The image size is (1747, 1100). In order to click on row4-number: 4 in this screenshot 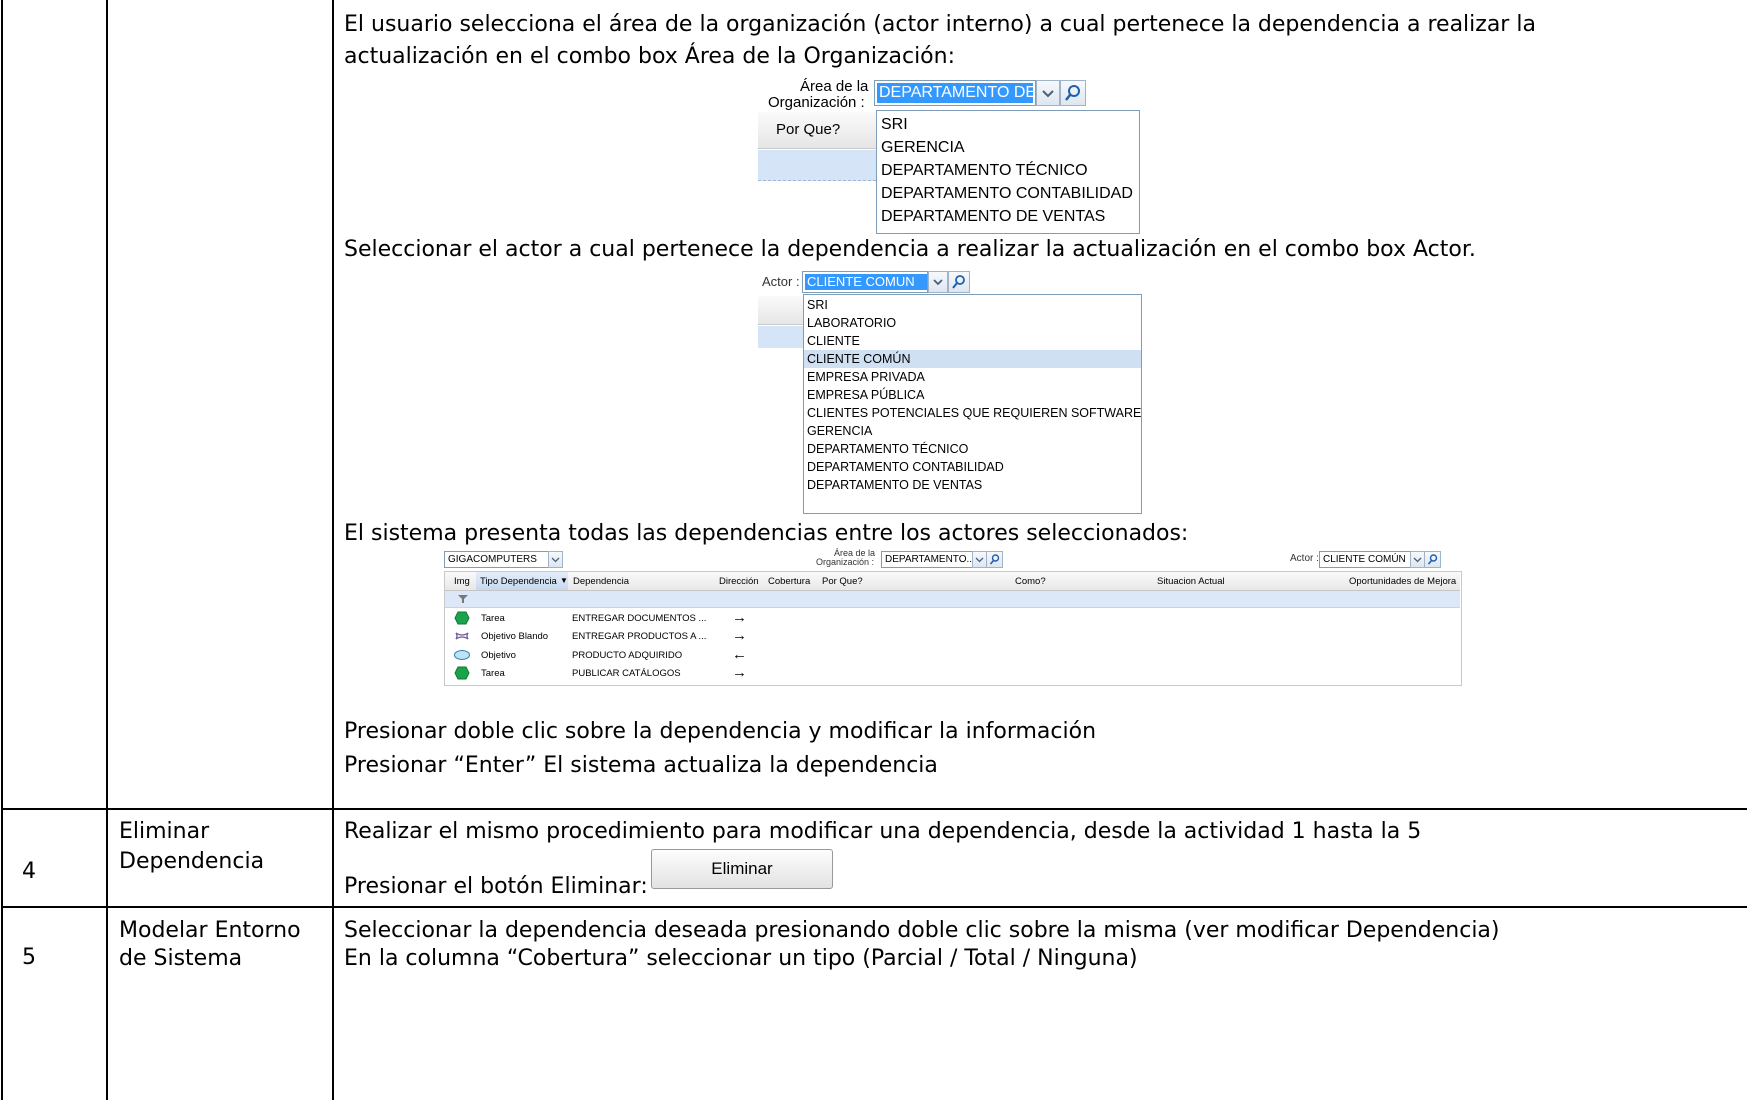, I will do `click(29, 871)`.